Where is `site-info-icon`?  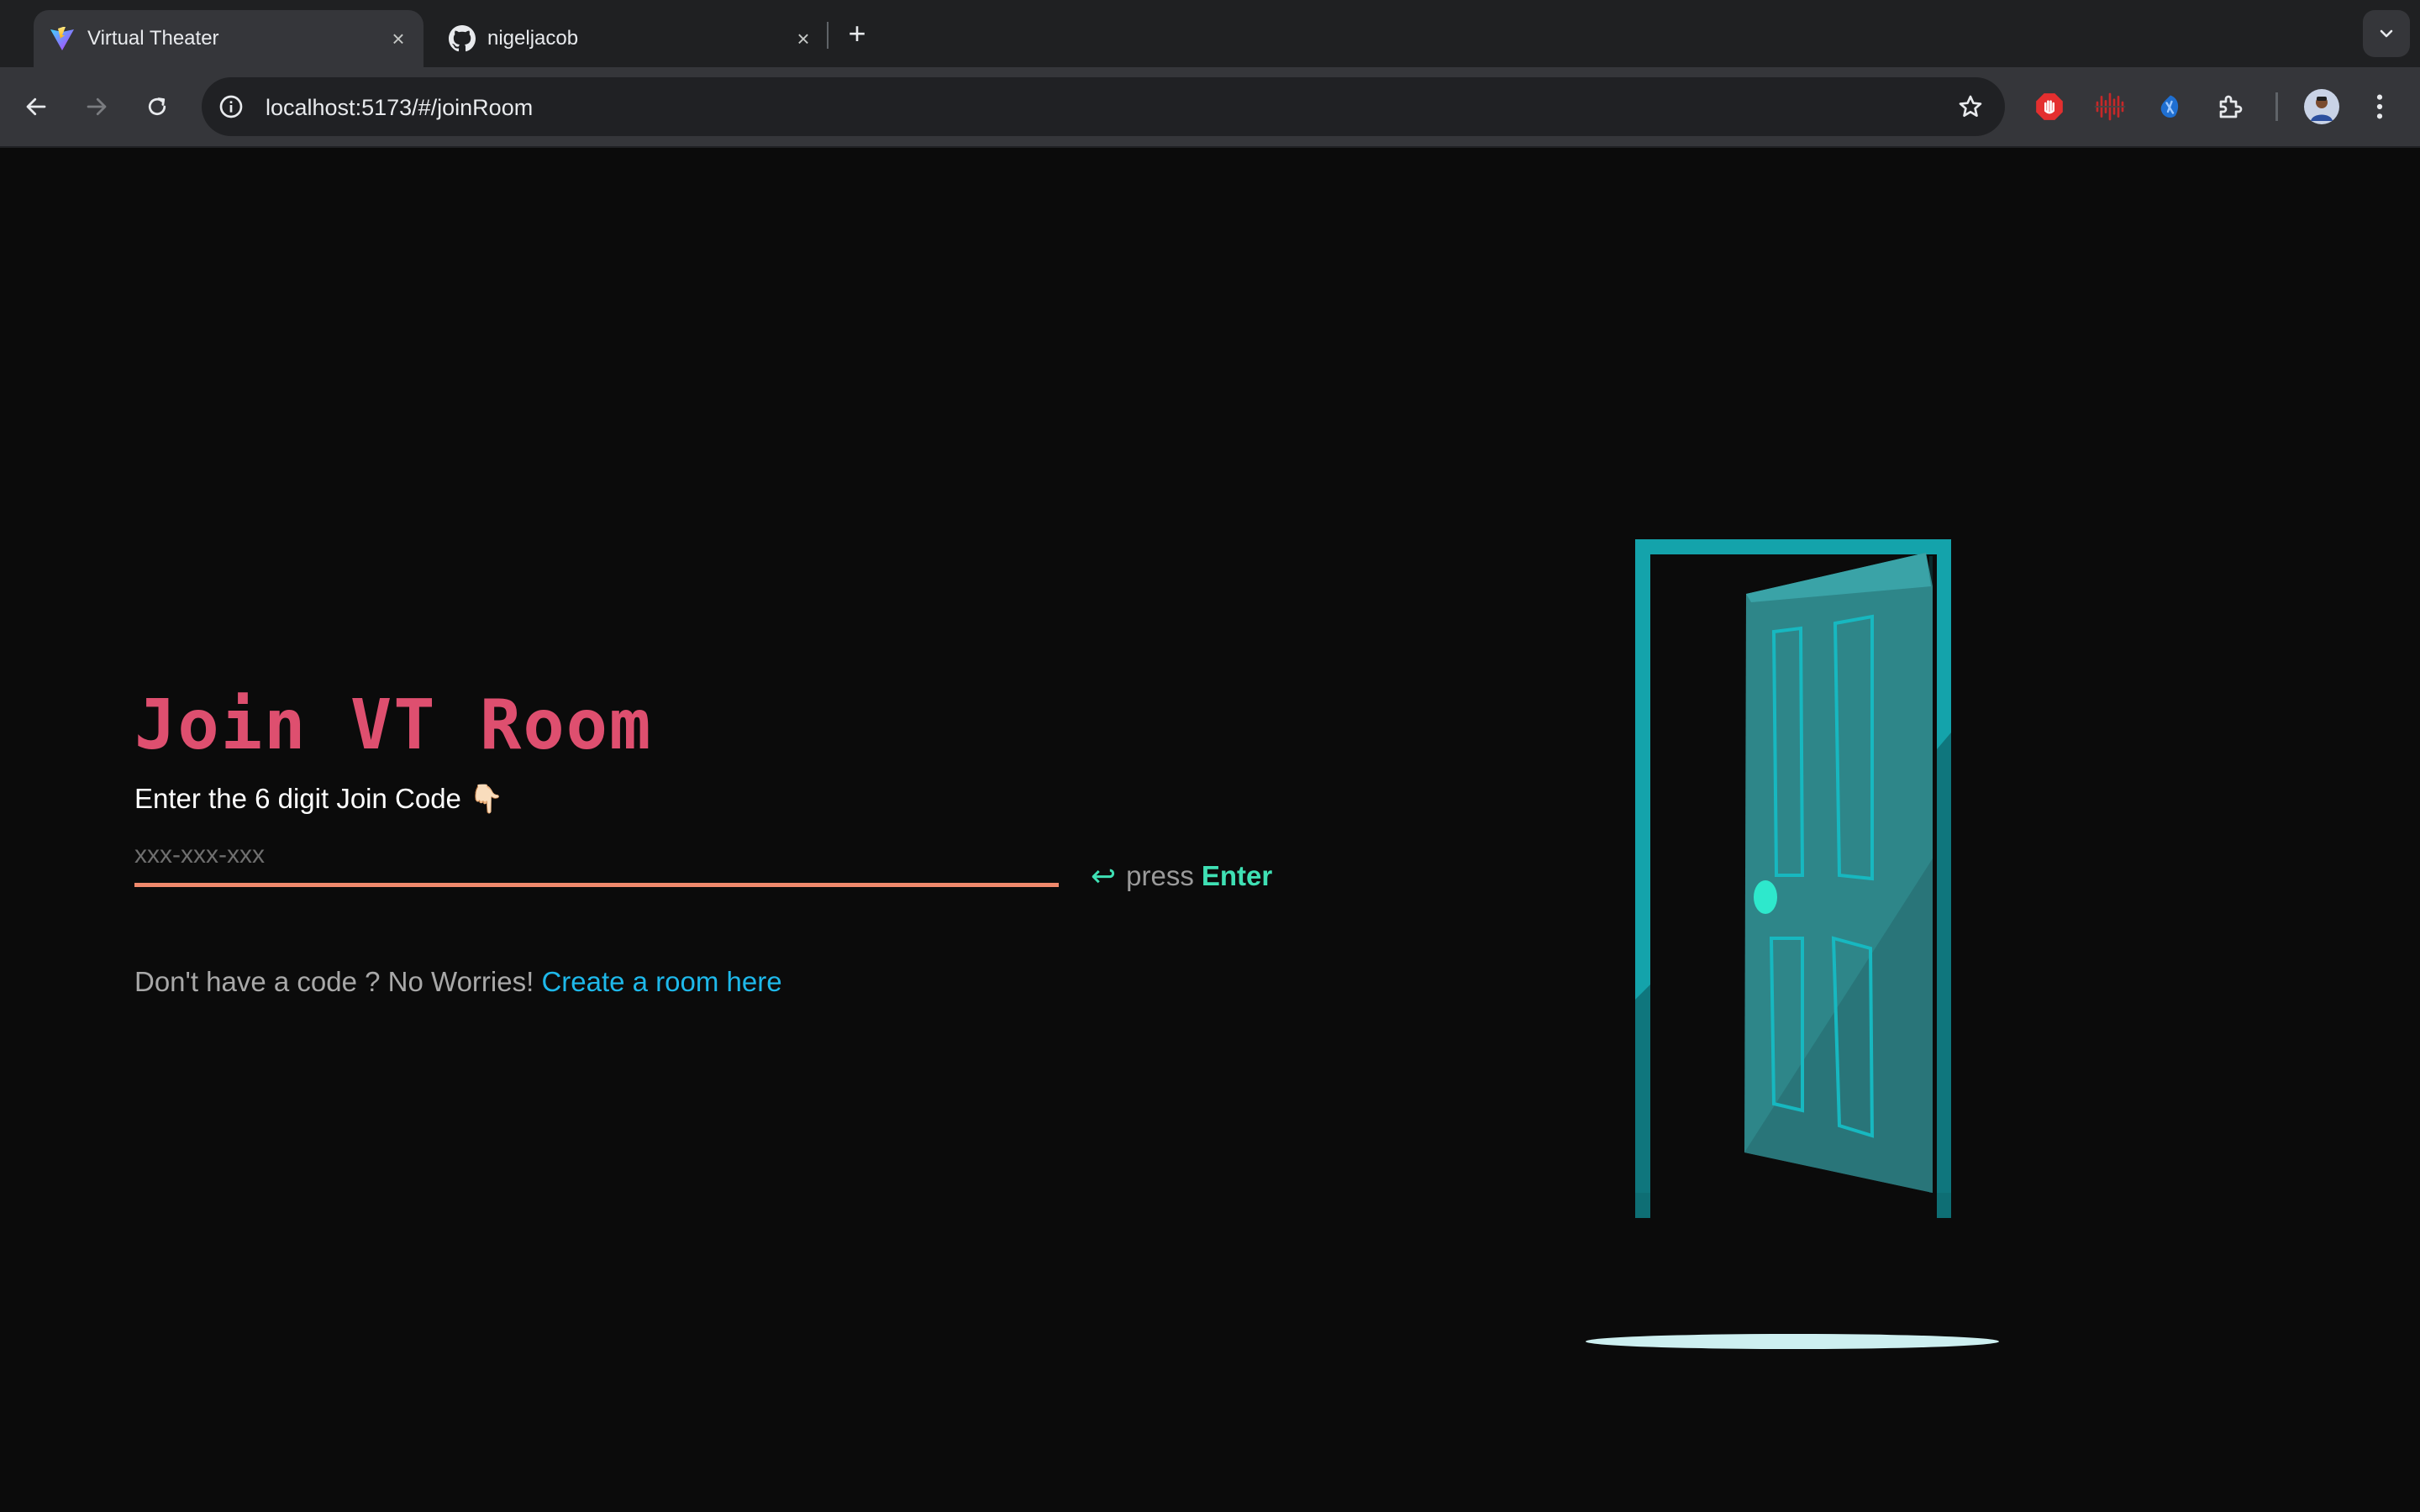 site-info-icon is located at coordinates (231, 106).